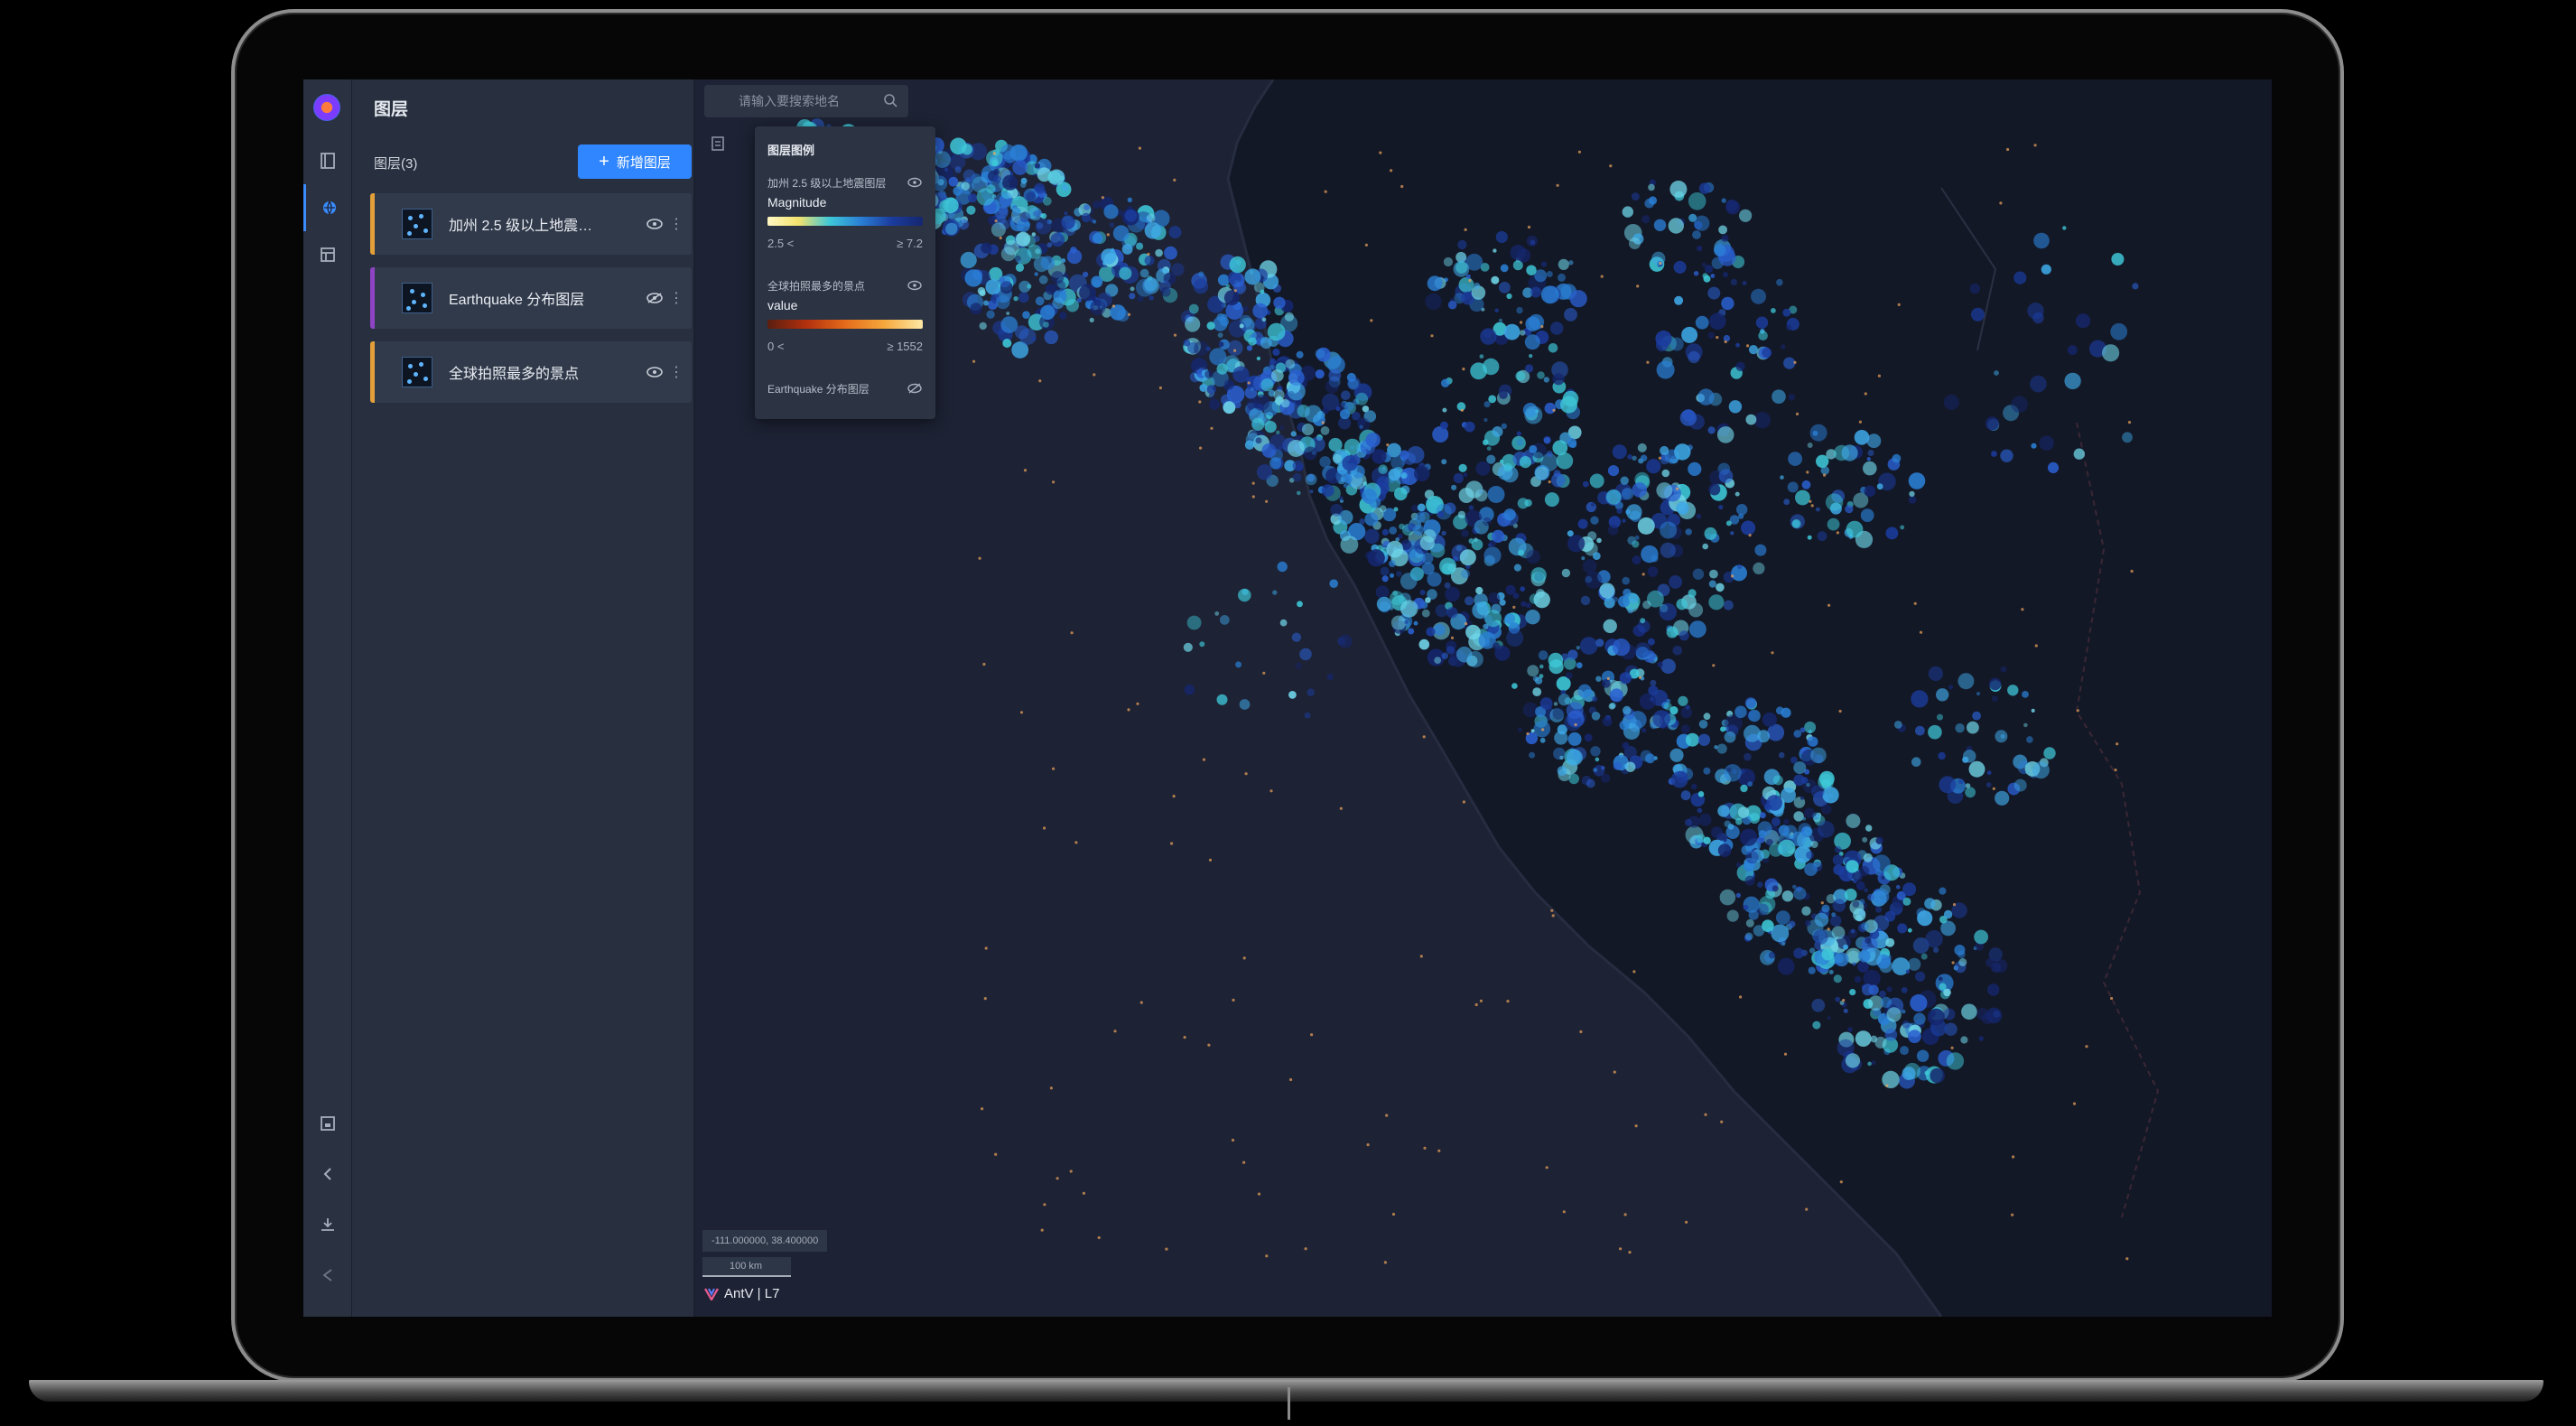 The width and height of the screenshot is (2576, 1426). Describe the element at coordinates (782, 305) in the screenshot. I see `legend-field: value` at that location.